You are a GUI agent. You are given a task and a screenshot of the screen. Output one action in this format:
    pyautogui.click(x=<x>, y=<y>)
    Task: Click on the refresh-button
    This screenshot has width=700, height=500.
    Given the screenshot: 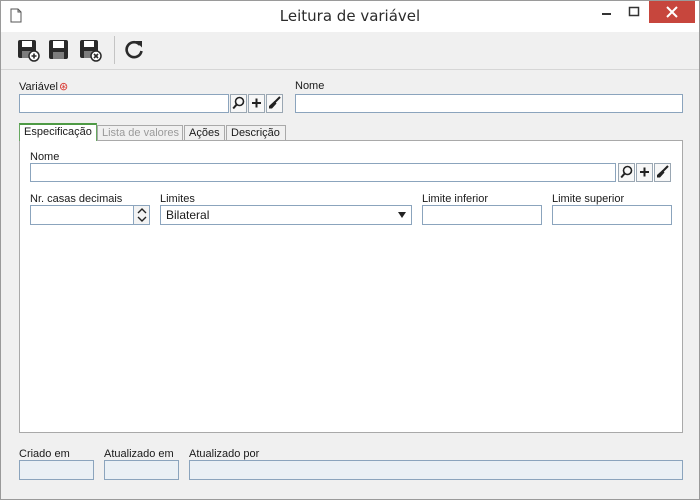 What is the action you would take?
    pyautogui.click(x=134, y=50)
    